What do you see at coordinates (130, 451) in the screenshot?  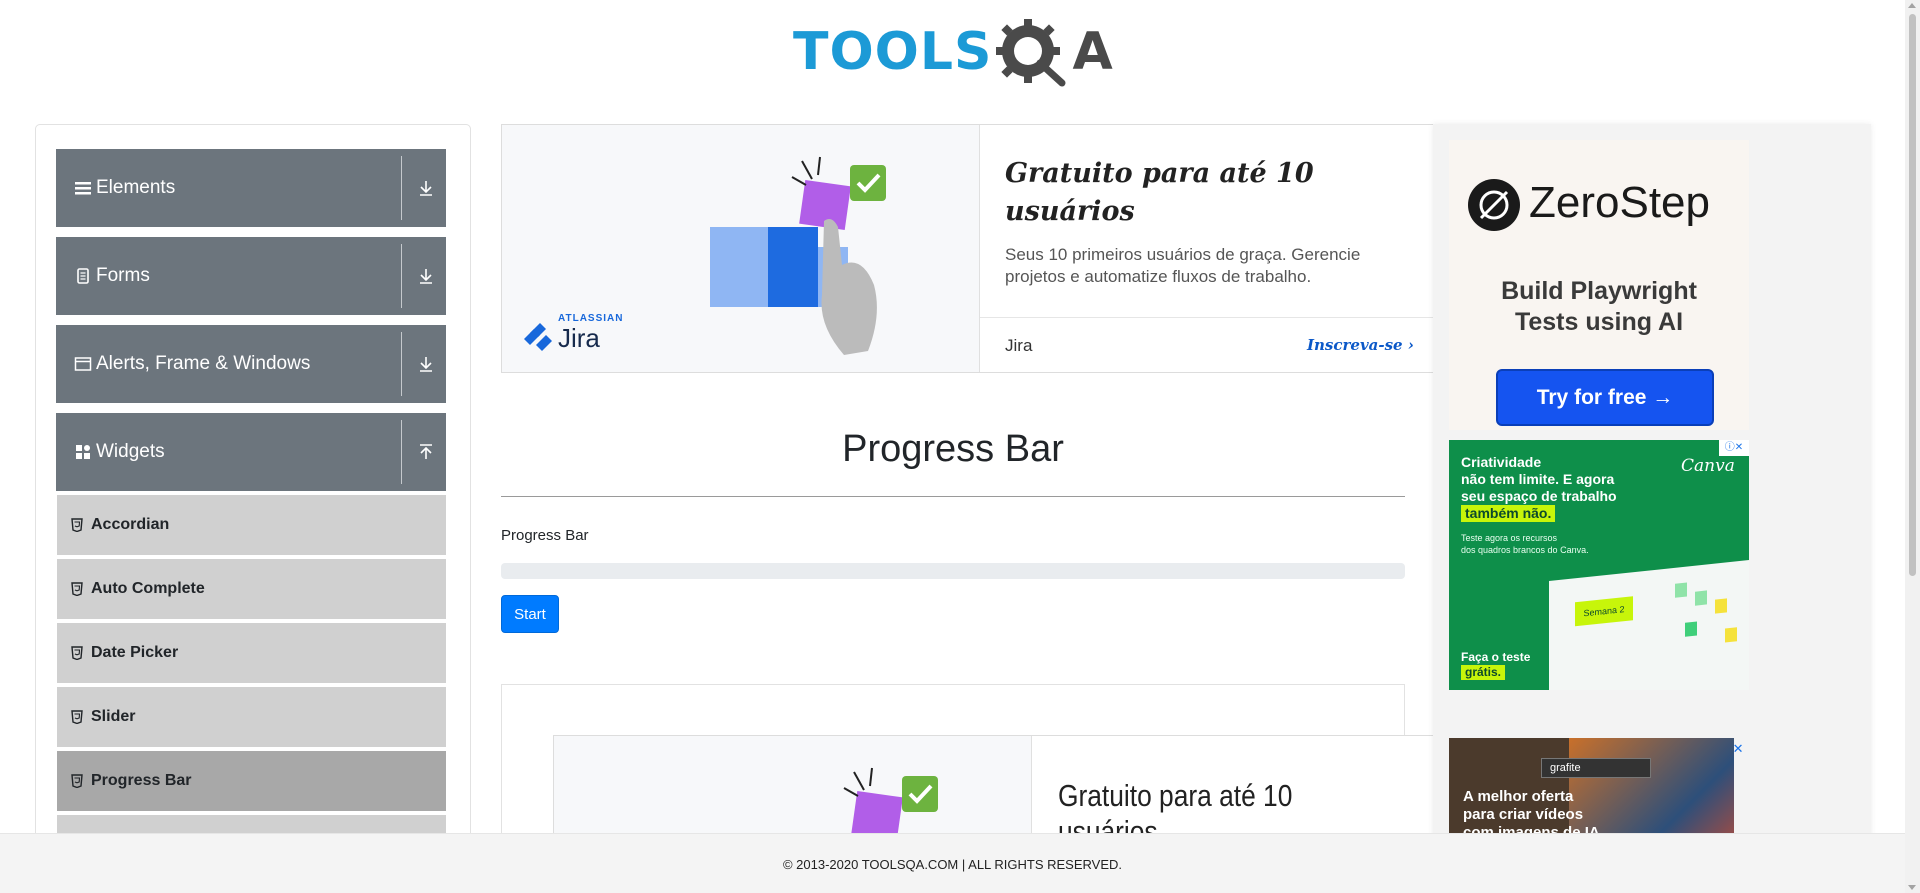 I see `group-title: Widgets` at bounding box center [130, 451].